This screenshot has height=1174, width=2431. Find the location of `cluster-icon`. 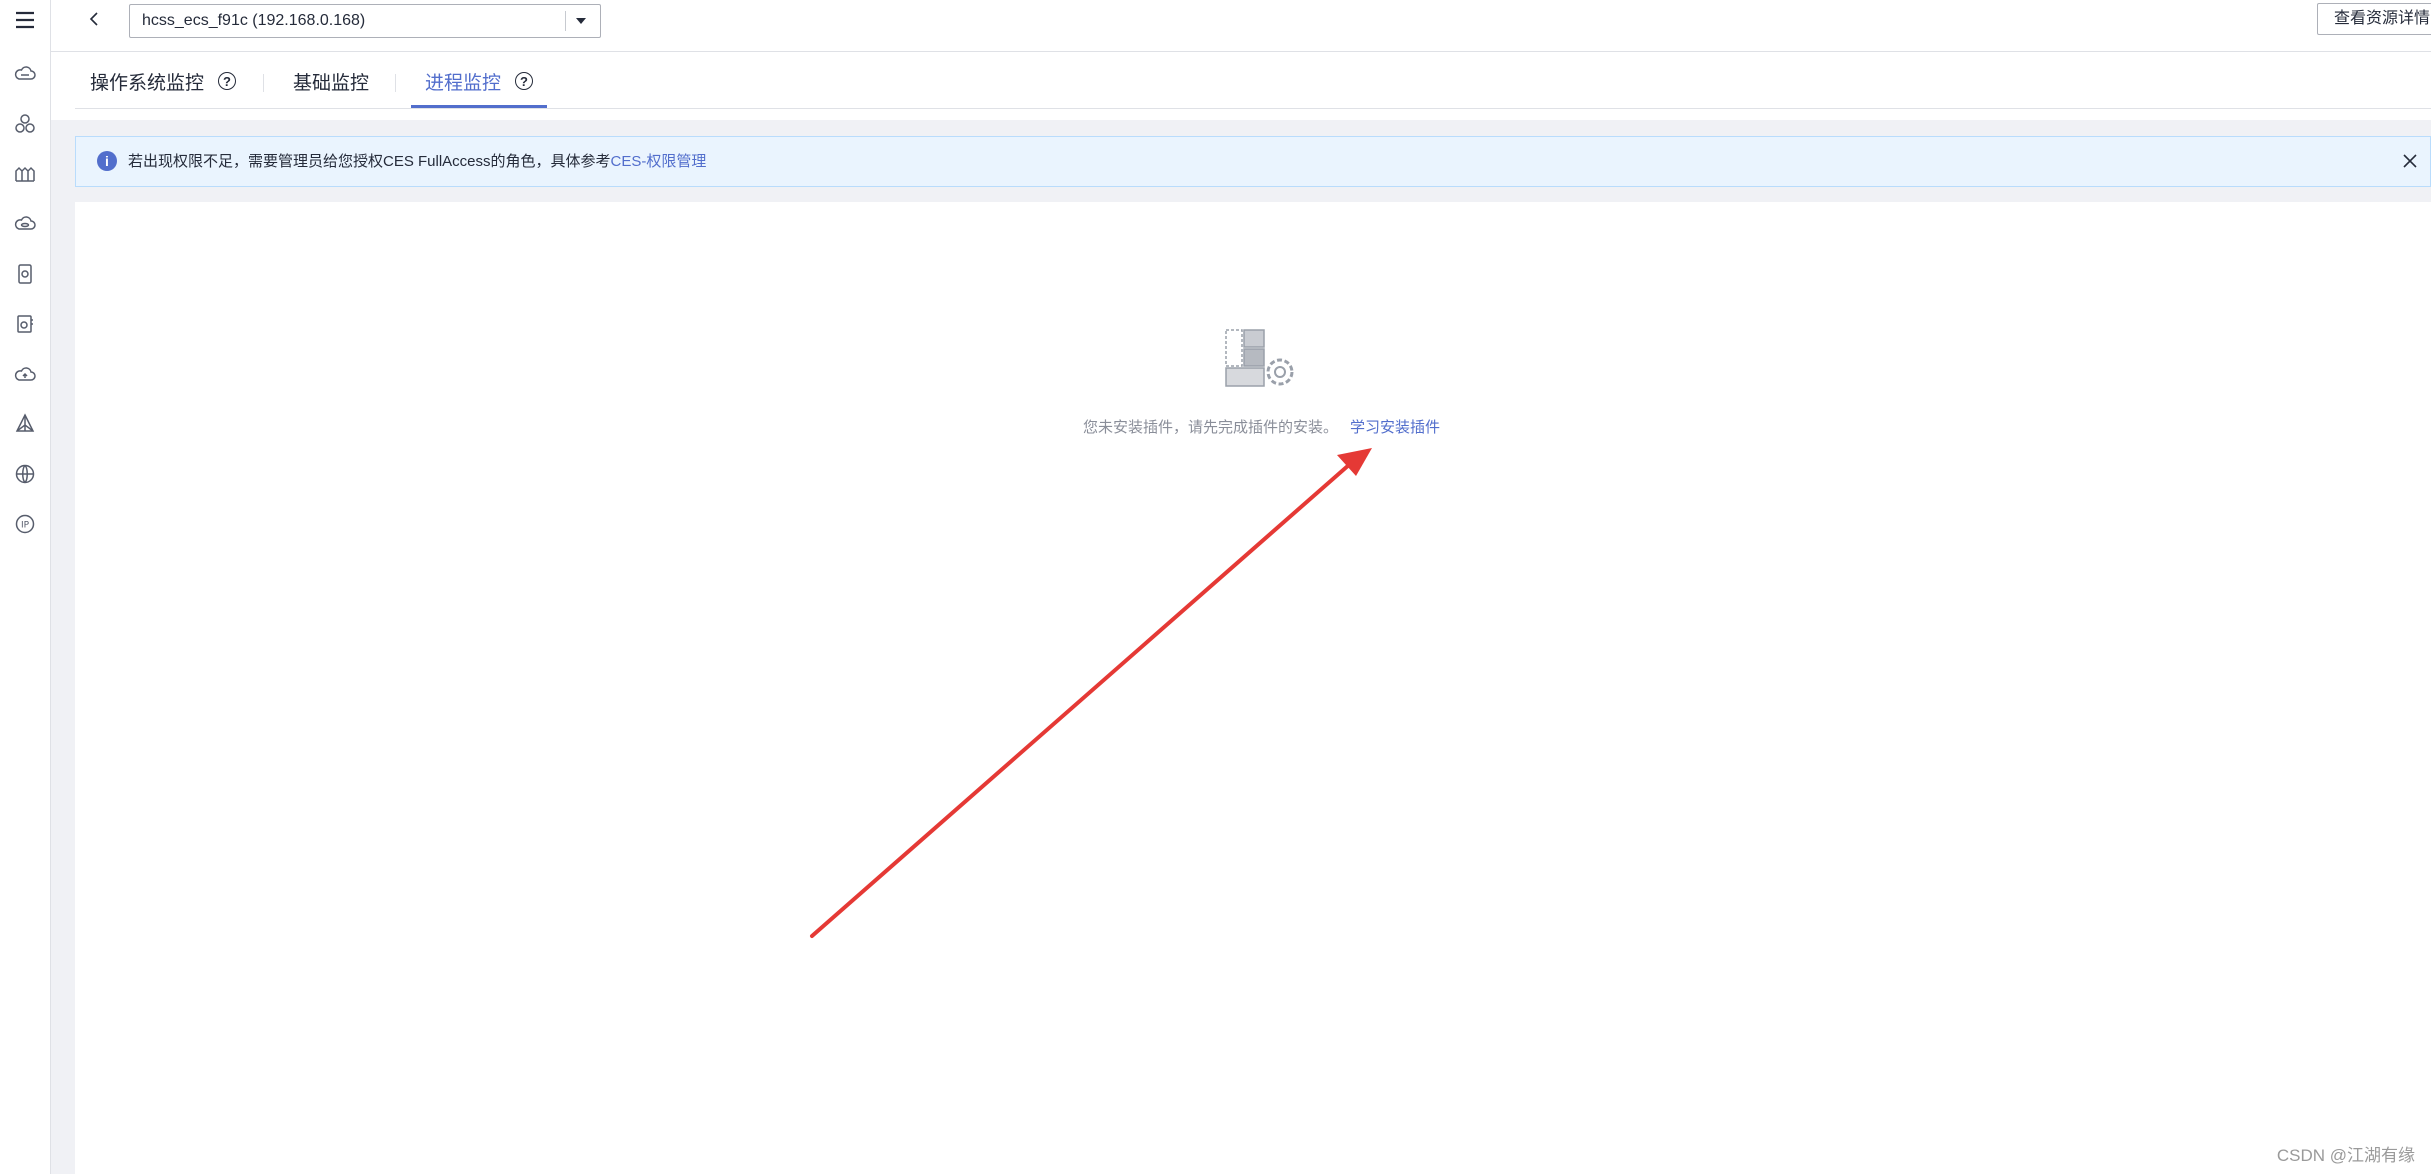

cluster-icon is located at coordinates (25, 124).